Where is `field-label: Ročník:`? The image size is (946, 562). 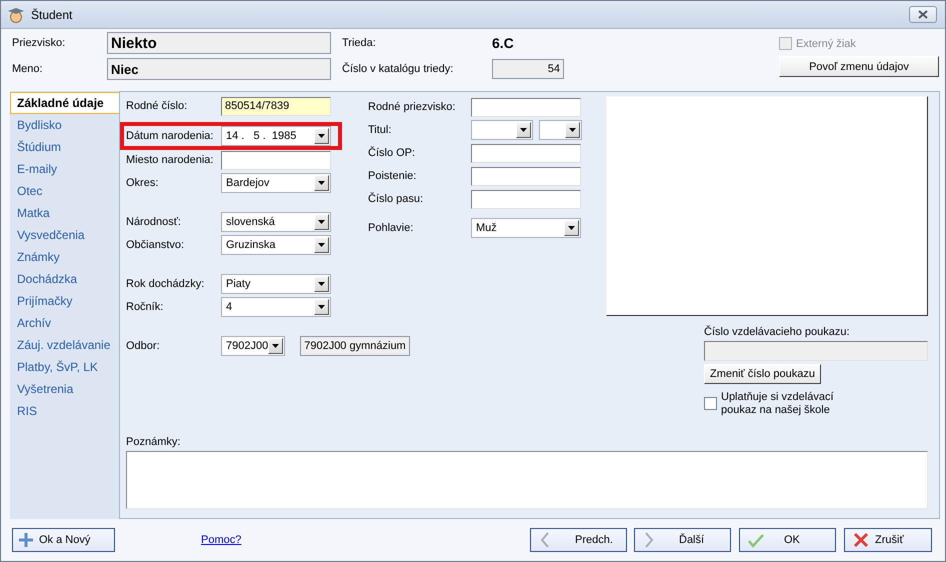
field-label: Ročník: is located at coordinates (145, 307).